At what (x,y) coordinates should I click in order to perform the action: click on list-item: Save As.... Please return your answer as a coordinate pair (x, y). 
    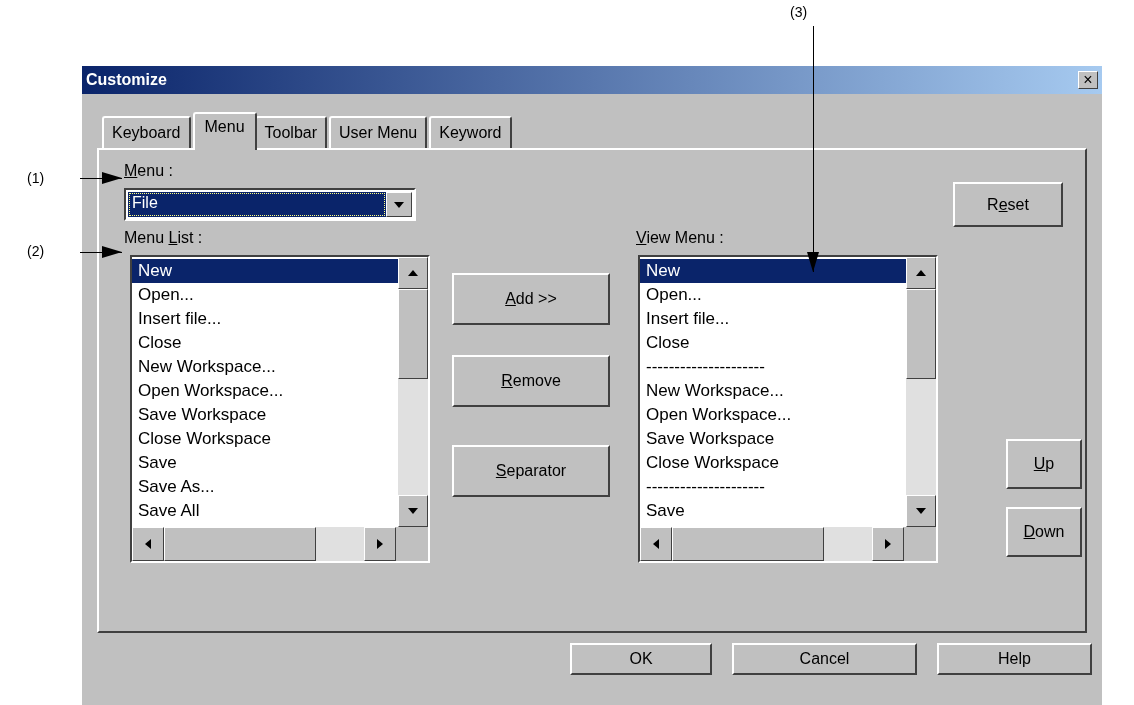
    Looking at the image, I should click on (265, 487).